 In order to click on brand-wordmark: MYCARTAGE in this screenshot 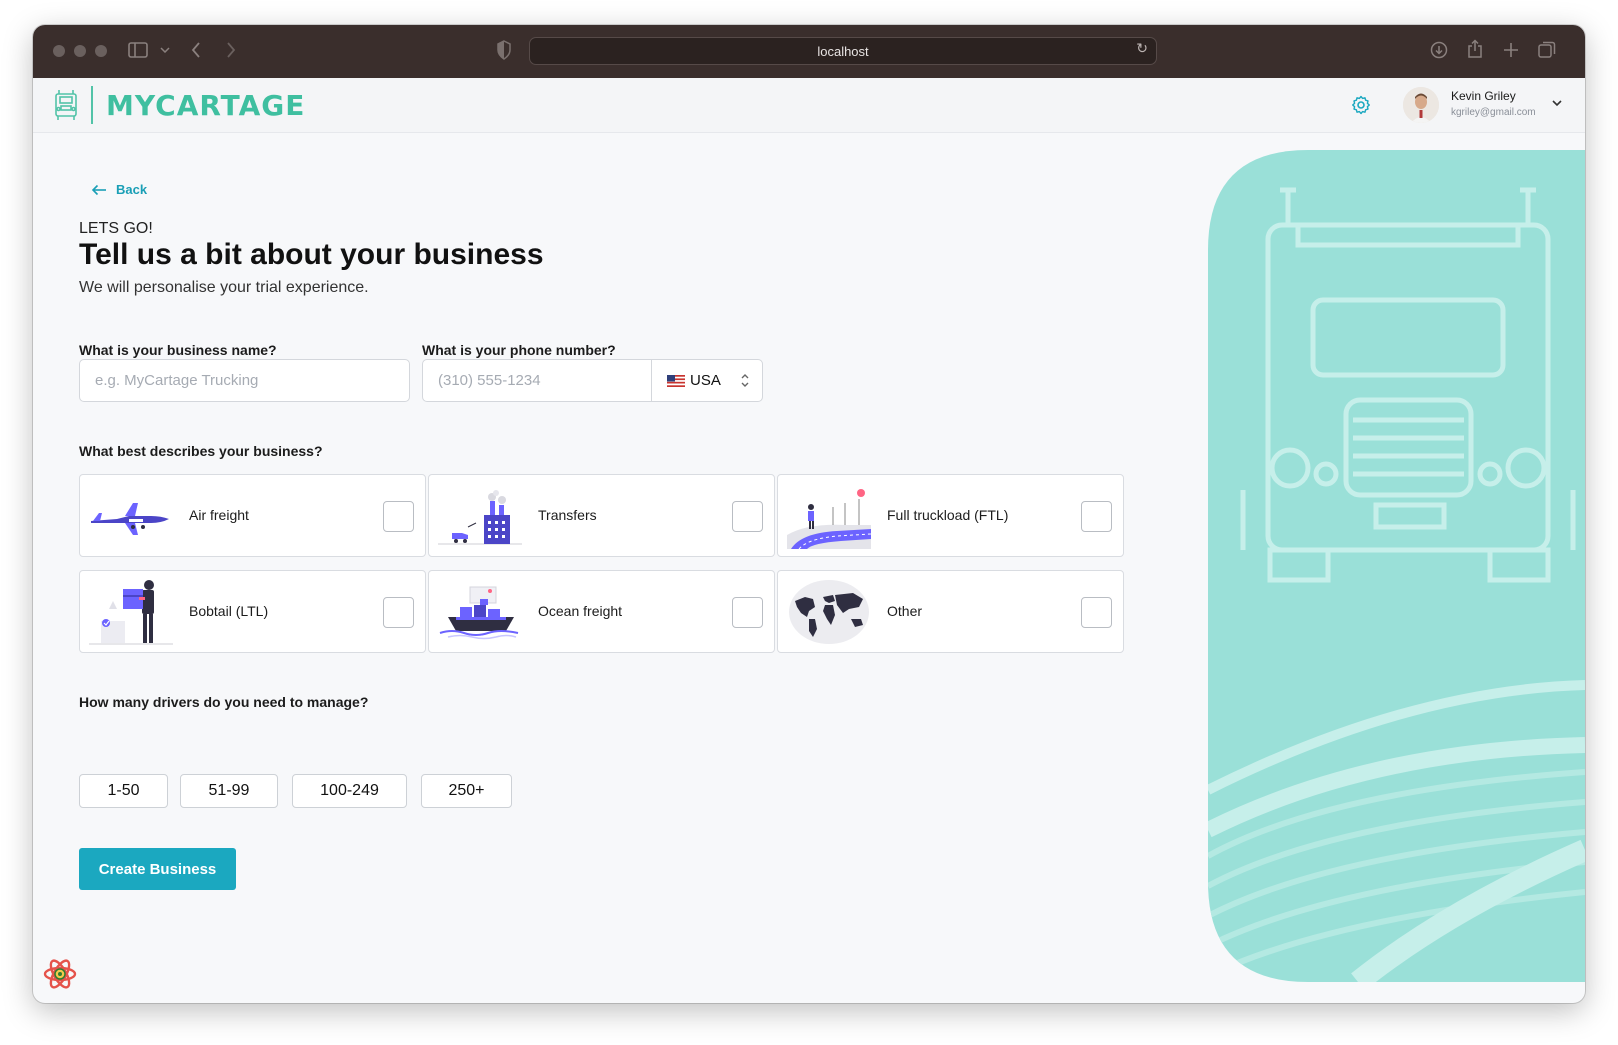, I will do `click(205, 106)`.